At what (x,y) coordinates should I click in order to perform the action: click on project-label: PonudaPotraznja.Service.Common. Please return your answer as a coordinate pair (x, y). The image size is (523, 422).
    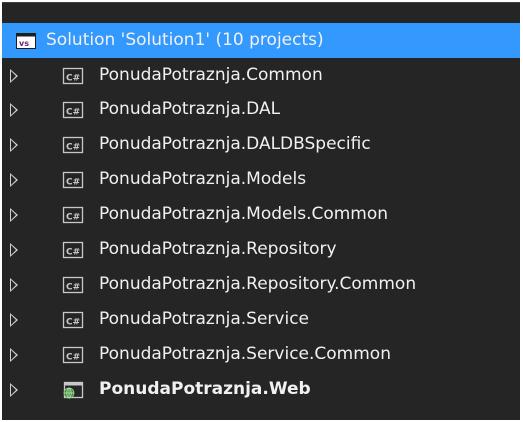
    Looking at the image, I should click on (245, 354).